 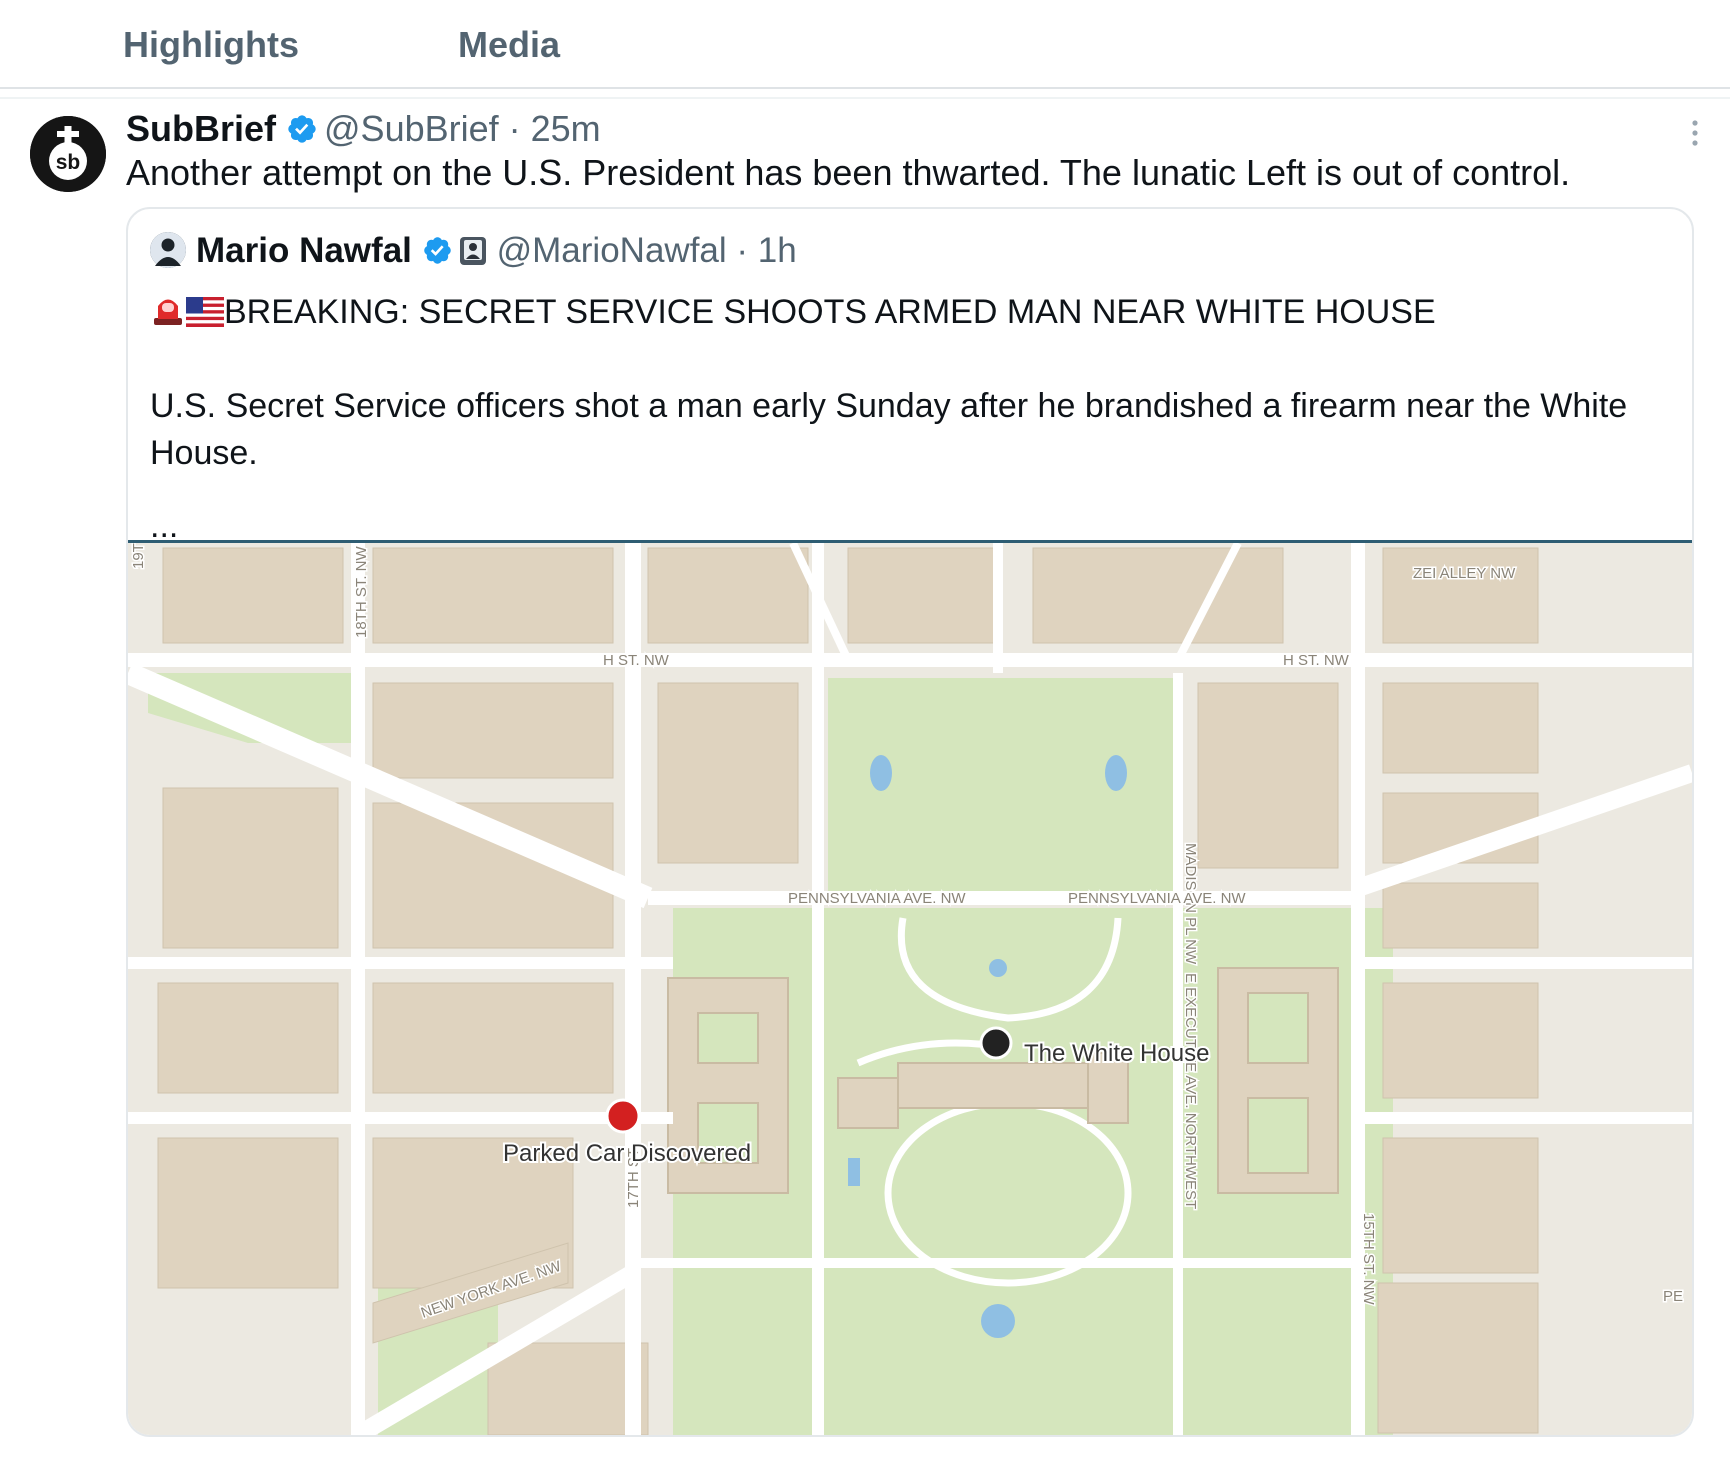 I want to click on more-options-button, so click(x=1695, y=135).